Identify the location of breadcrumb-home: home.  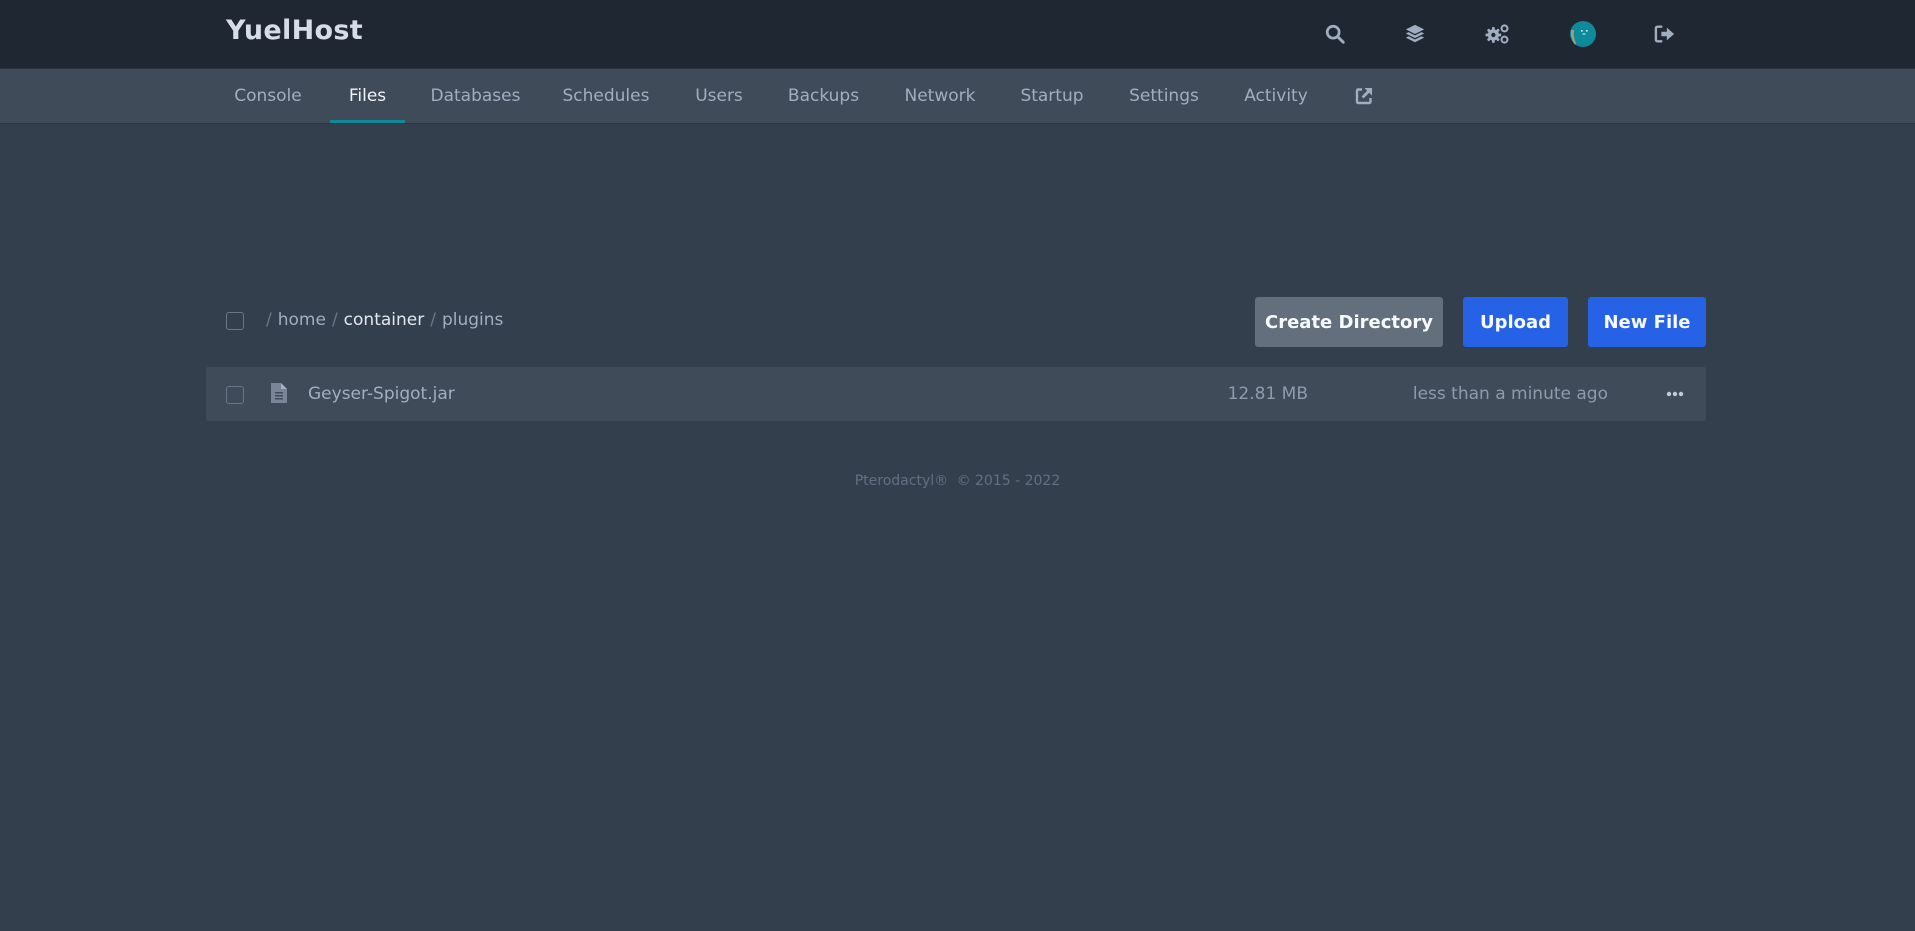
(302, 320).